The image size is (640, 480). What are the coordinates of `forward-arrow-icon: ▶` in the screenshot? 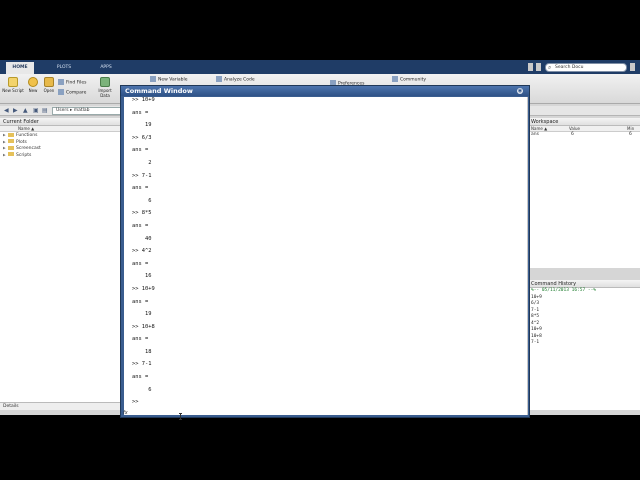 It's located at (15, 110).